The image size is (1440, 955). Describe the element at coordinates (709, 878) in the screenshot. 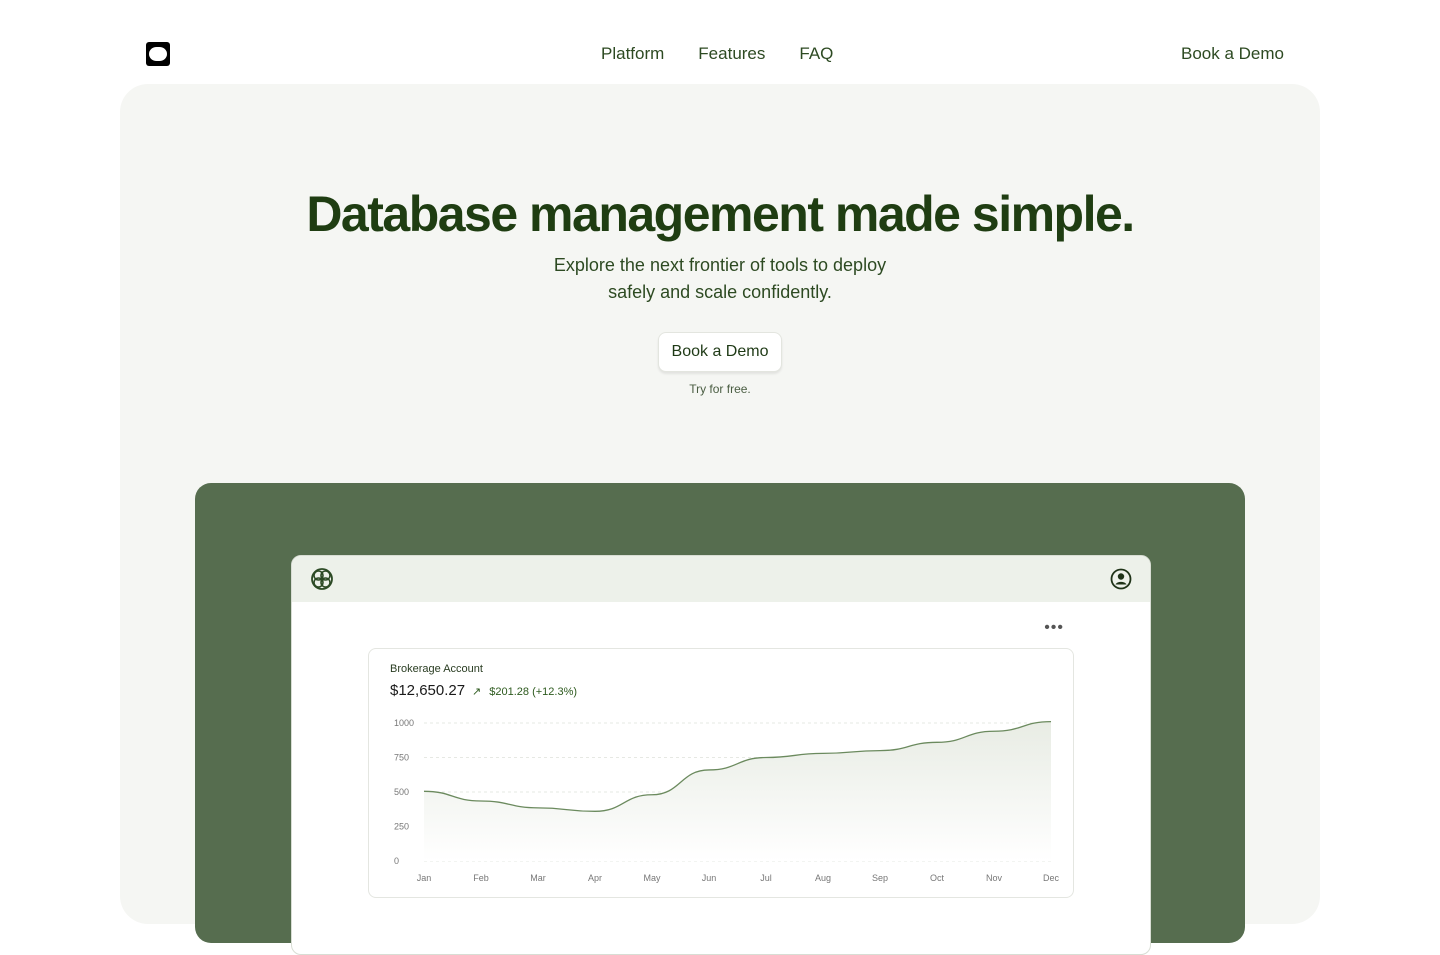

I see `x-tick-label: Jun` at that location.